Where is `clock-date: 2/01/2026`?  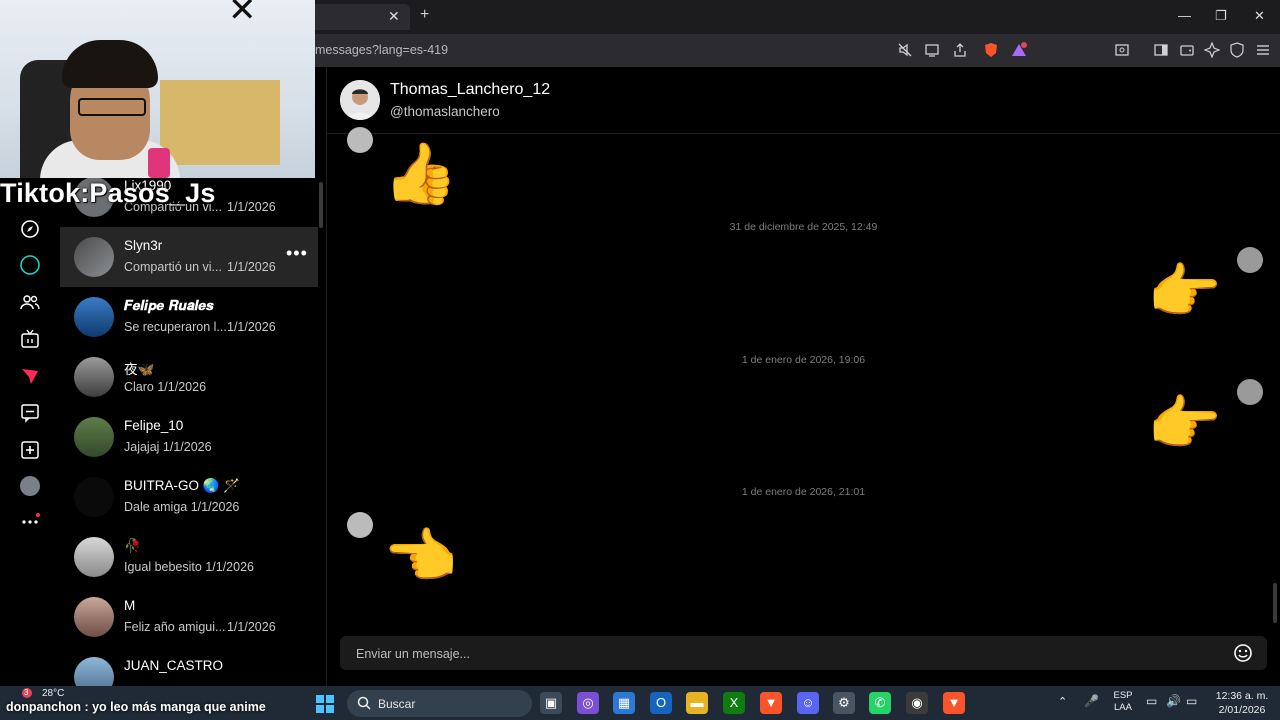
clock-date: 2/01/2026 is located at coordinates (1242, 710).